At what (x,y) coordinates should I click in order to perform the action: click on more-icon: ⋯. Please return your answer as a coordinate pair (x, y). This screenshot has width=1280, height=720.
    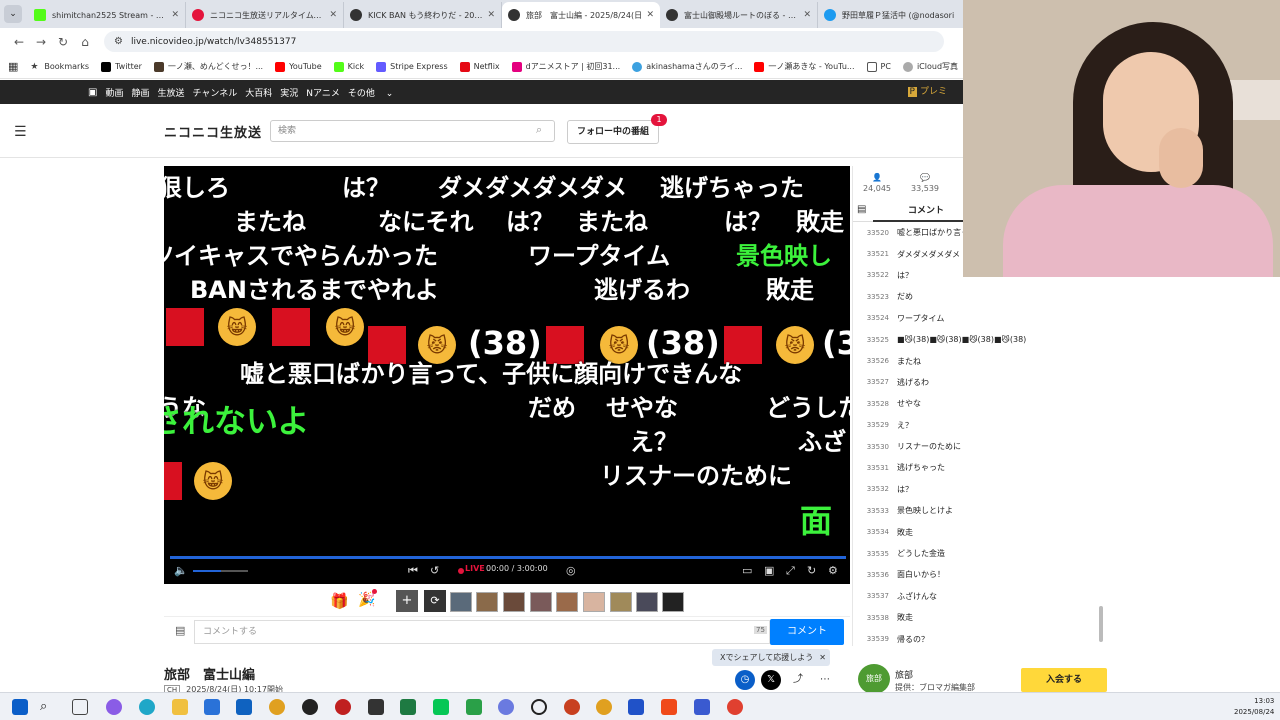
    Looking at the image, I should click on (825, 680).